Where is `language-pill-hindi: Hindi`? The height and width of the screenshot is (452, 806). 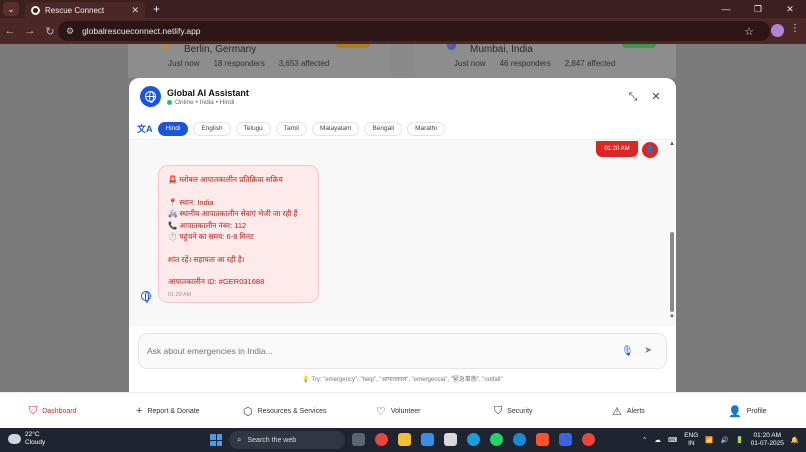
language-pill-hindi: Hindi is located at coordinates (173, 128).